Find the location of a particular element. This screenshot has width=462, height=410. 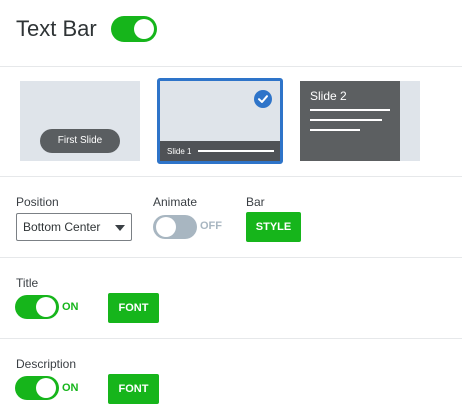

slide-bar-label: Slide 1 is located at coordinates (179, 151).